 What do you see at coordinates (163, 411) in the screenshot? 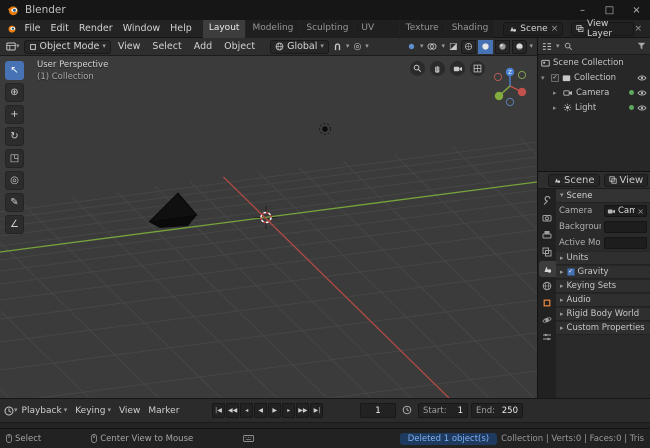
I see `marker-menu: Marker` at bounding box center [163, 411].